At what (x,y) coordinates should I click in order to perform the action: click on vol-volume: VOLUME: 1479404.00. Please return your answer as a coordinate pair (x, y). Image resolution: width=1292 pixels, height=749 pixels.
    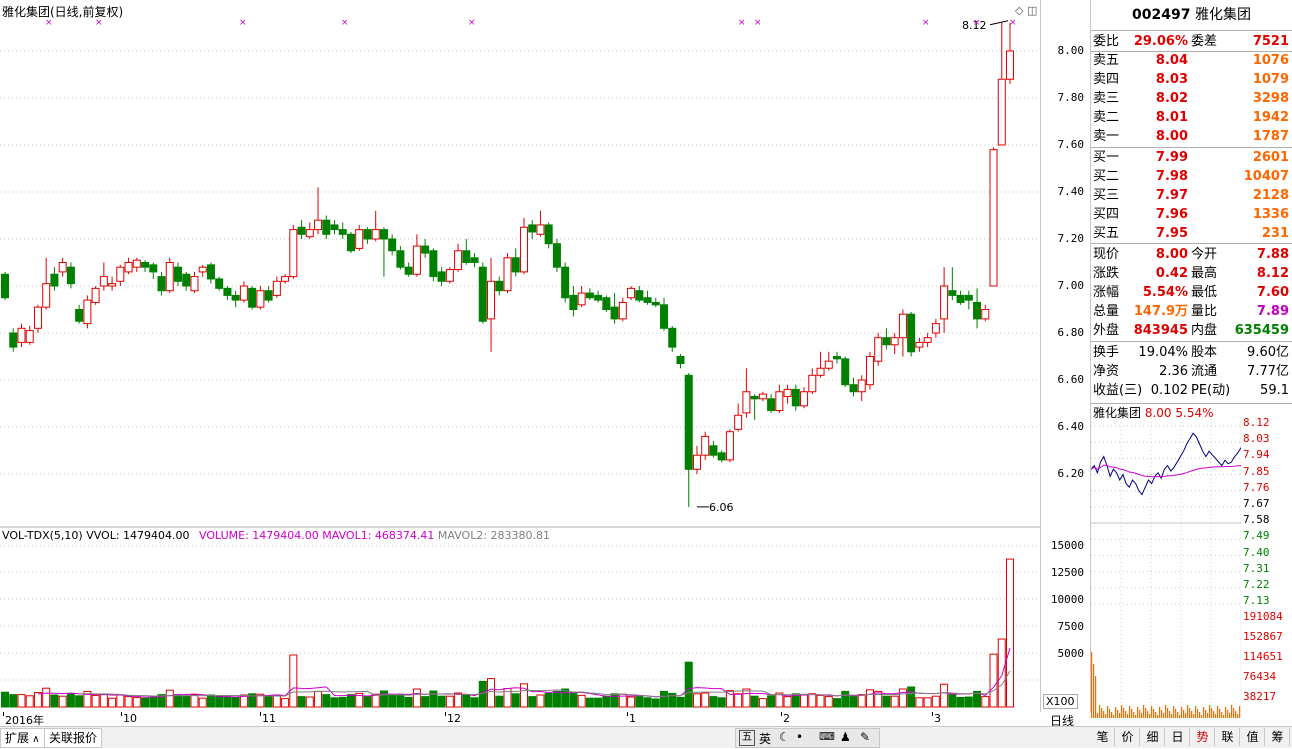
    Looking at the image, I should click on (259, 535).